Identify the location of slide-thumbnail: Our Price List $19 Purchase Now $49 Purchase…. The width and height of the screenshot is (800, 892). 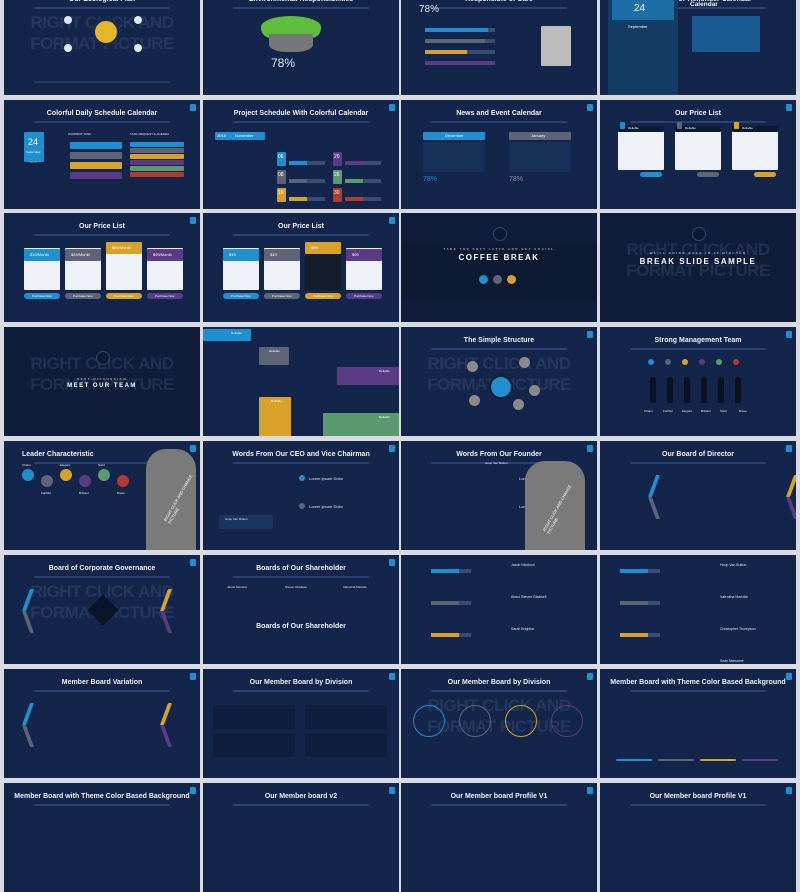
(301, 267).